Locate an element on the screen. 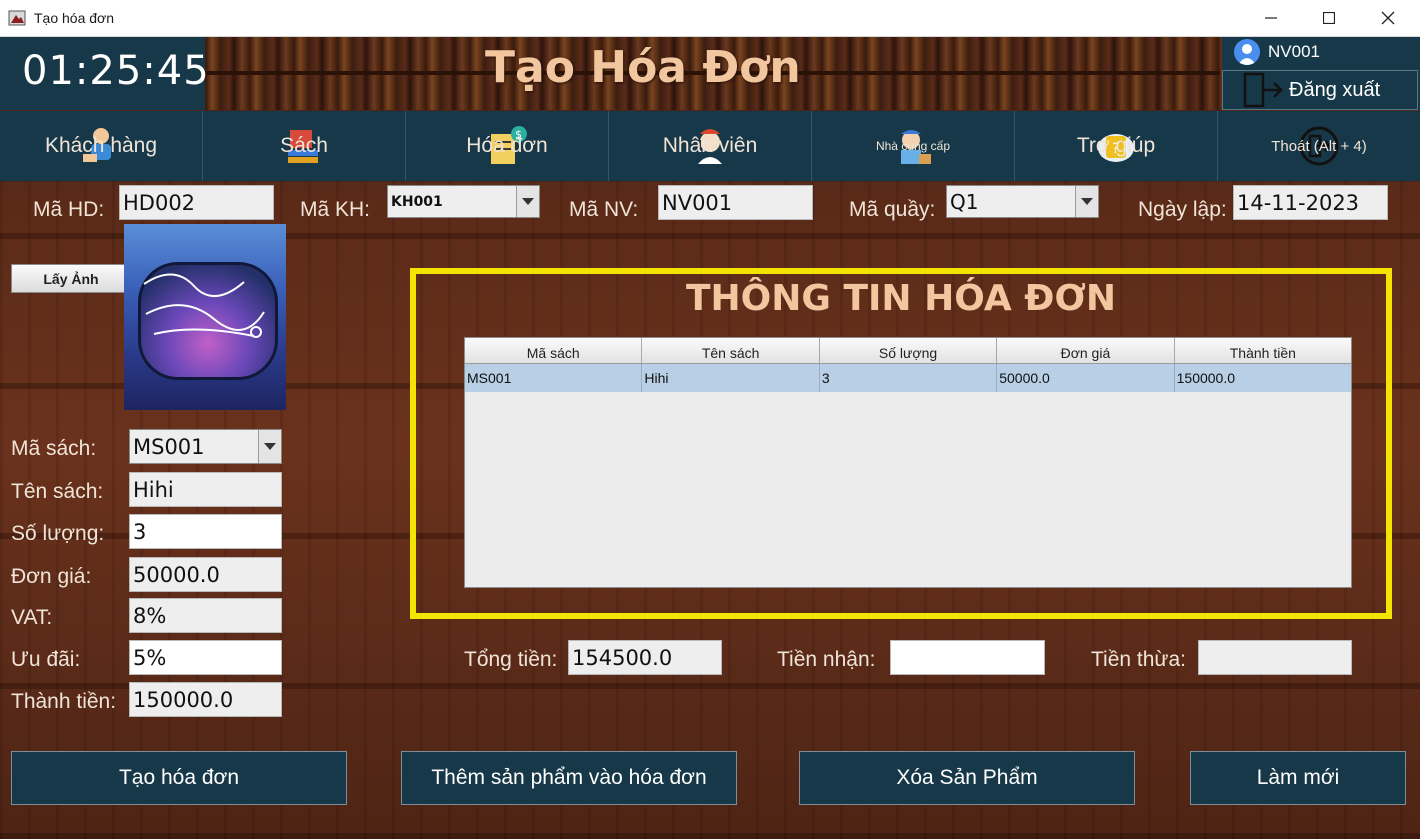 The image size is (1420, 839). ma-sach-select: MS001 is located at coordinates (205, 446).